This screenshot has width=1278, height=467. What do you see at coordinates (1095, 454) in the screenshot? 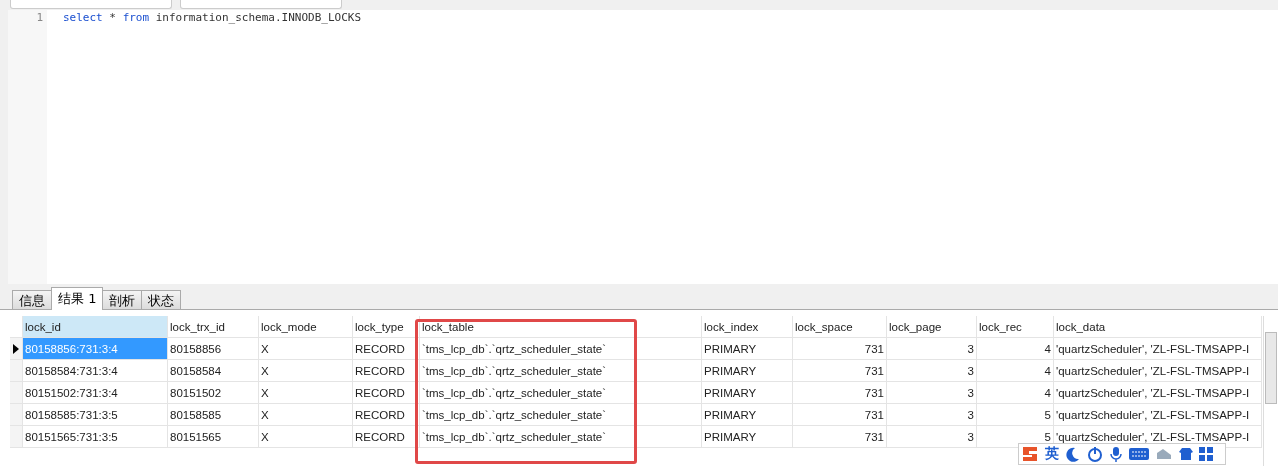
I see `power-icon` at bounding box center [1095, 454].